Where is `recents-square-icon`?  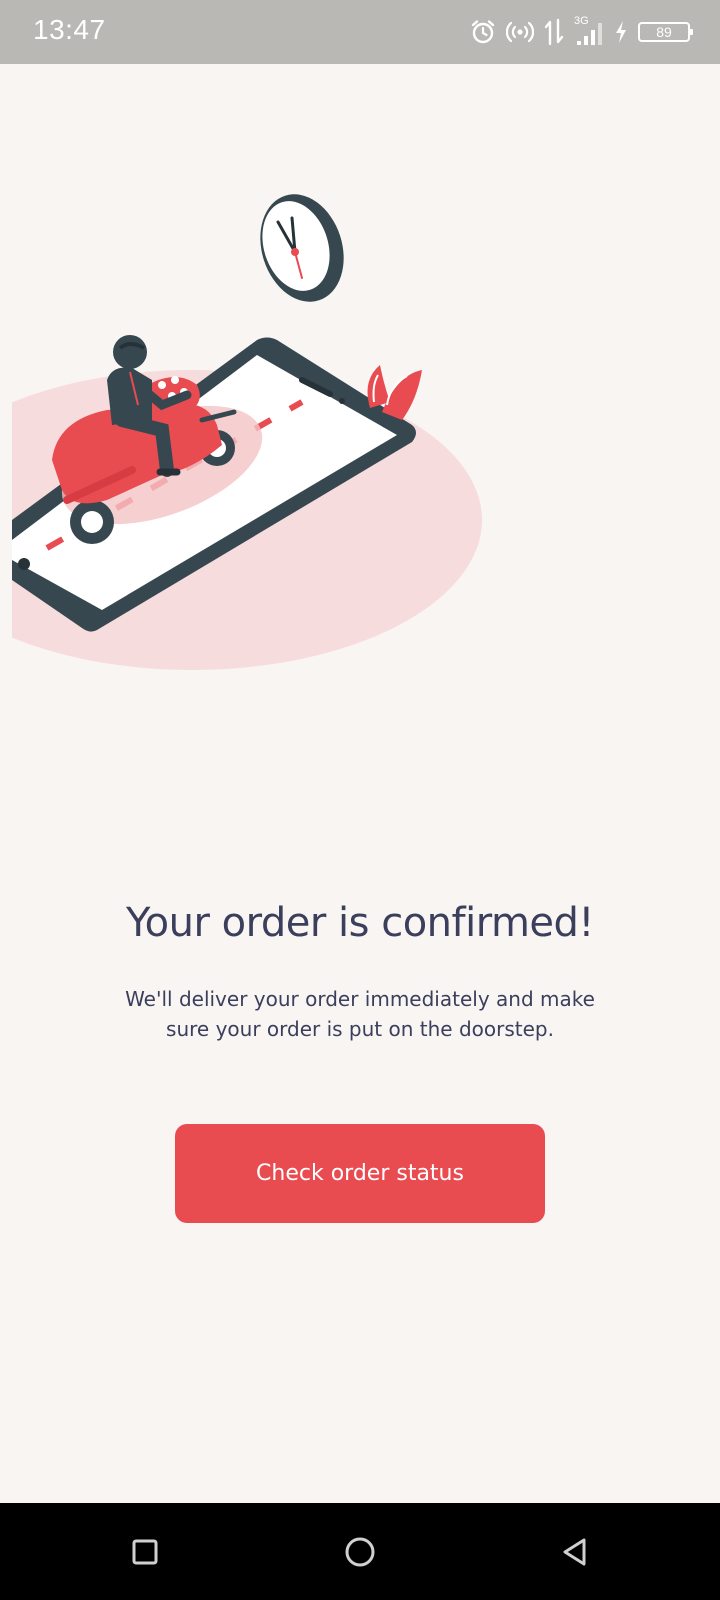 recents-square-icon is located at coordinates (145, 1552).